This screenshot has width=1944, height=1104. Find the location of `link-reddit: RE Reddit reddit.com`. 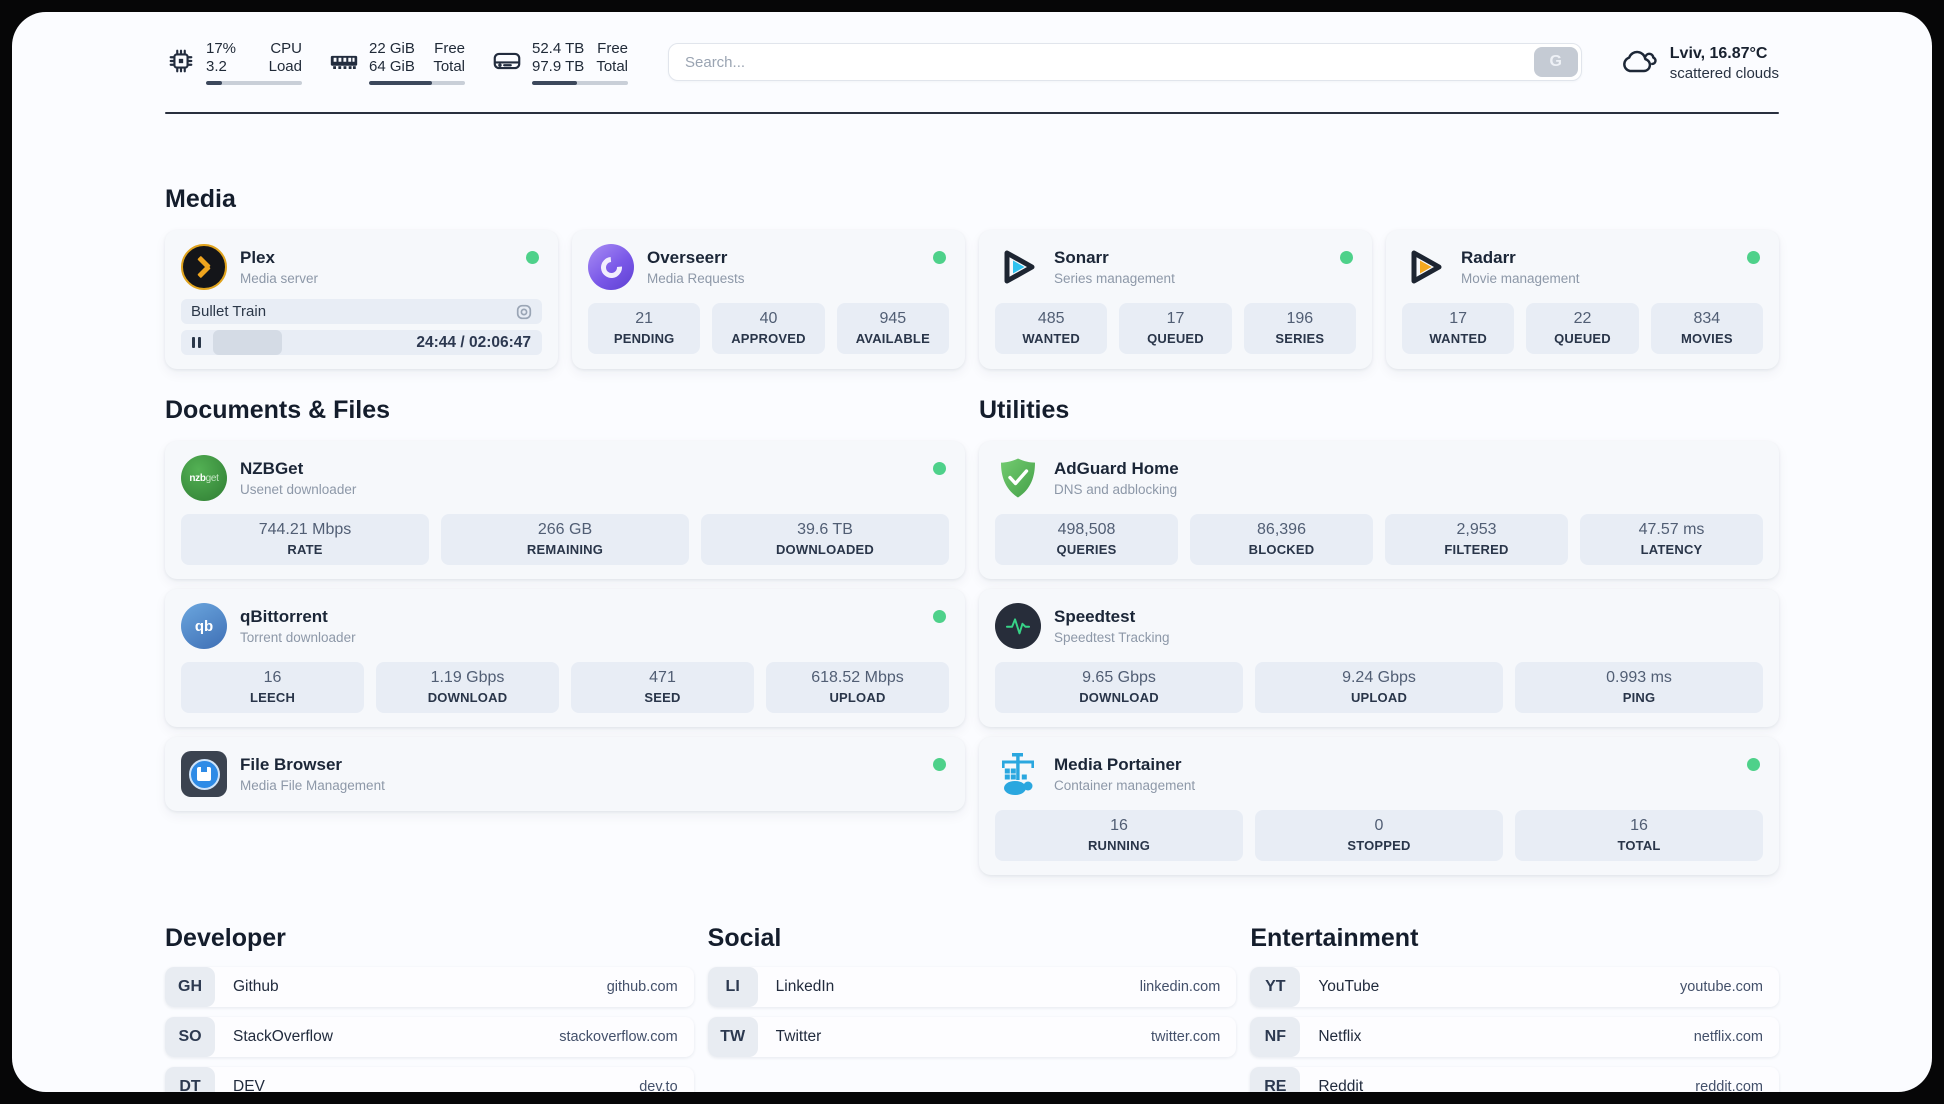

link-reddit: RE Reddit reddit.com is located at coordinates (1514, 1079).